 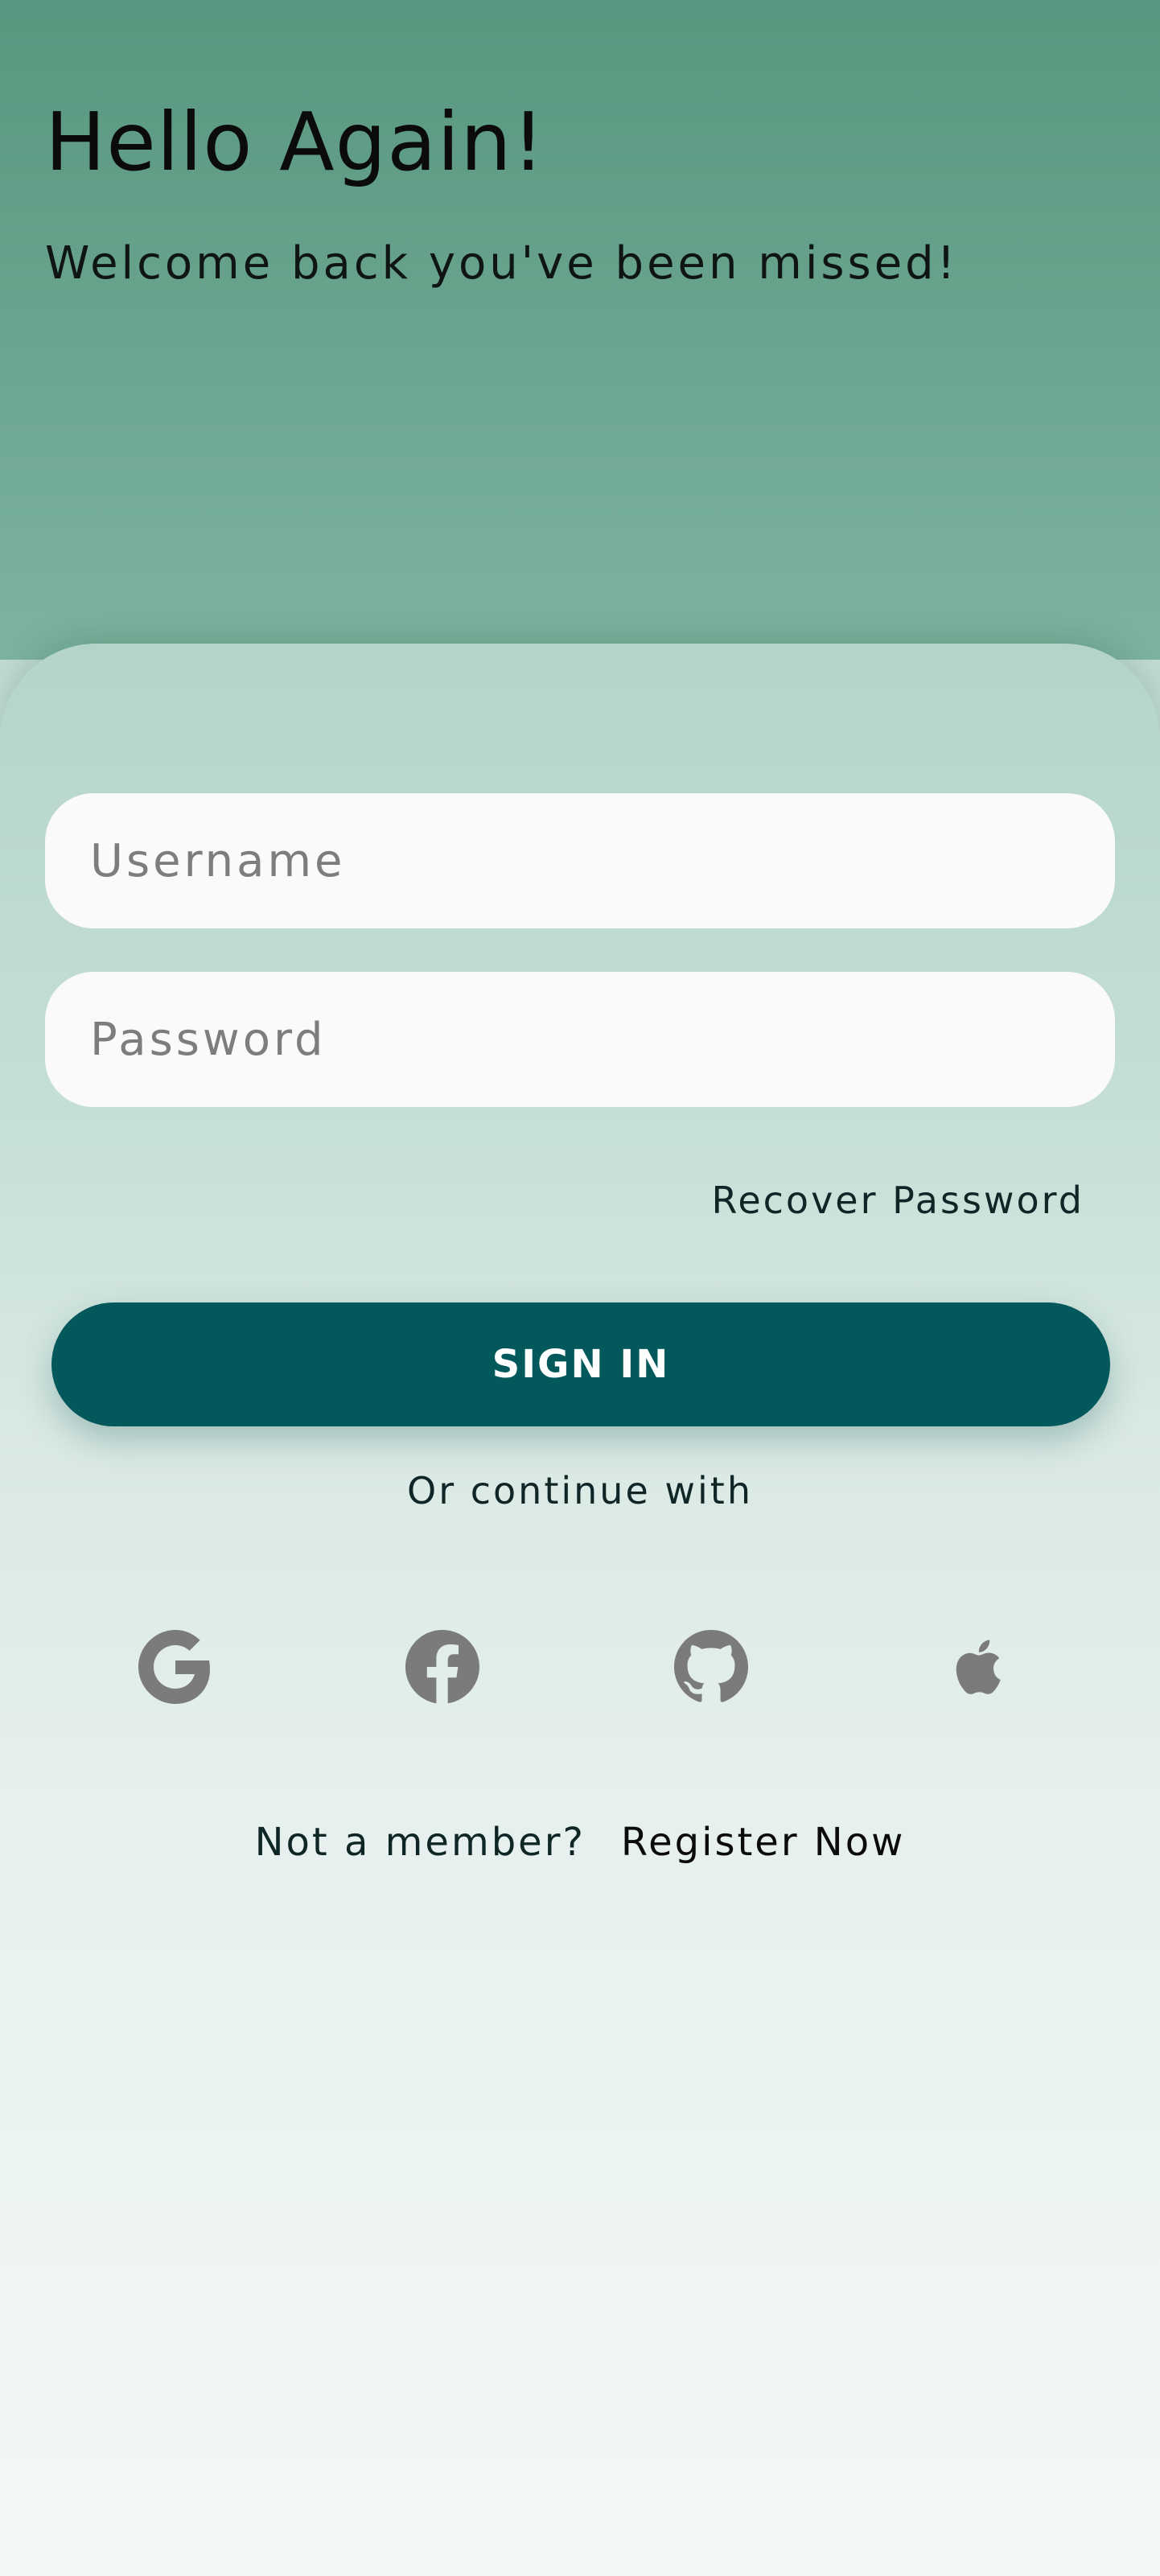 I want to click on register-prompt: Not a member? Register Now, so click(x=580, y=1842).